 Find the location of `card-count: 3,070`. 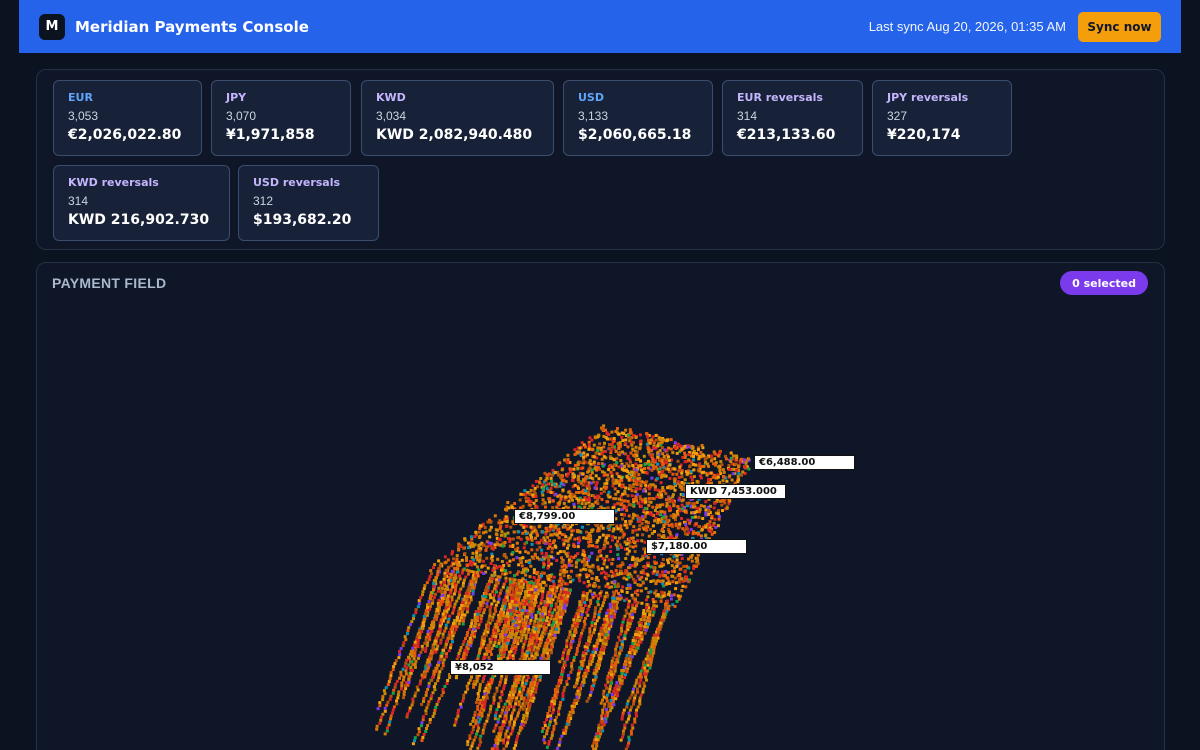

card-count: 3,070 is located at coordinates (241, 116).